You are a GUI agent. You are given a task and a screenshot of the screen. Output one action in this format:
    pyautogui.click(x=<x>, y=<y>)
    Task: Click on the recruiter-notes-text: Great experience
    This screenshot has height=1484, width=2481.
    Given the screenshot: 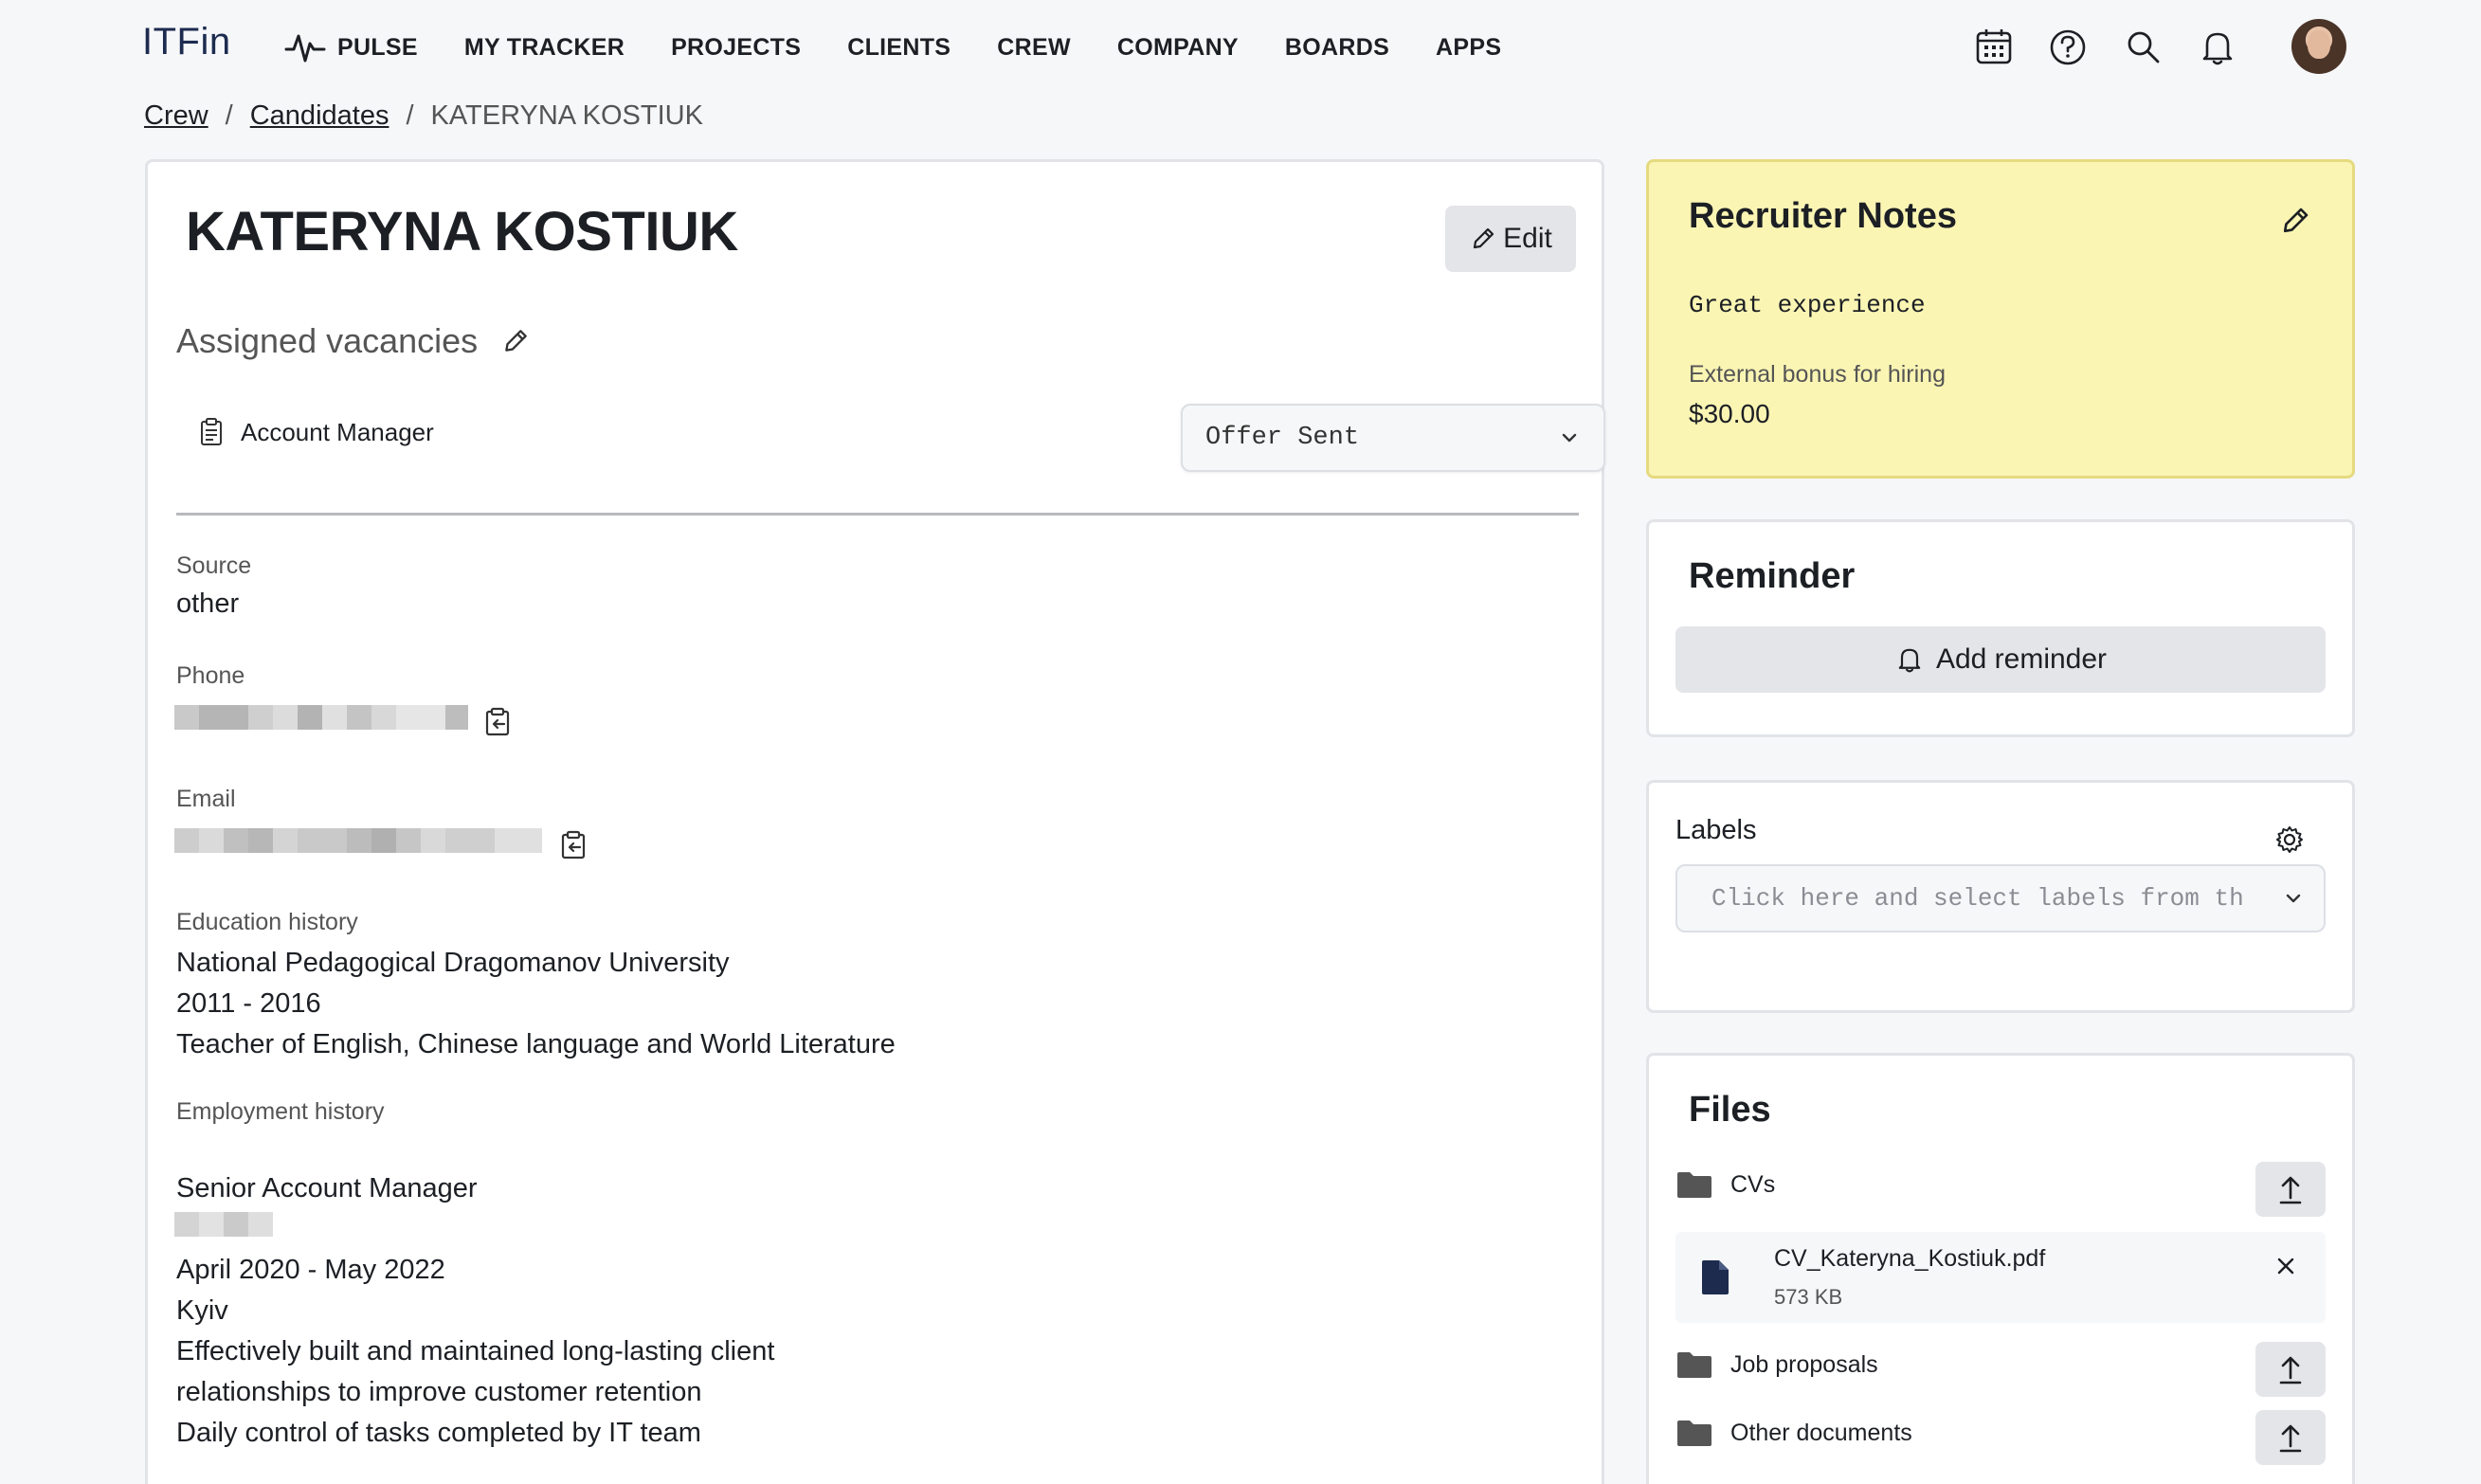 What is the action you would take?
    pyautogui.click(x=1807, y=305)
    